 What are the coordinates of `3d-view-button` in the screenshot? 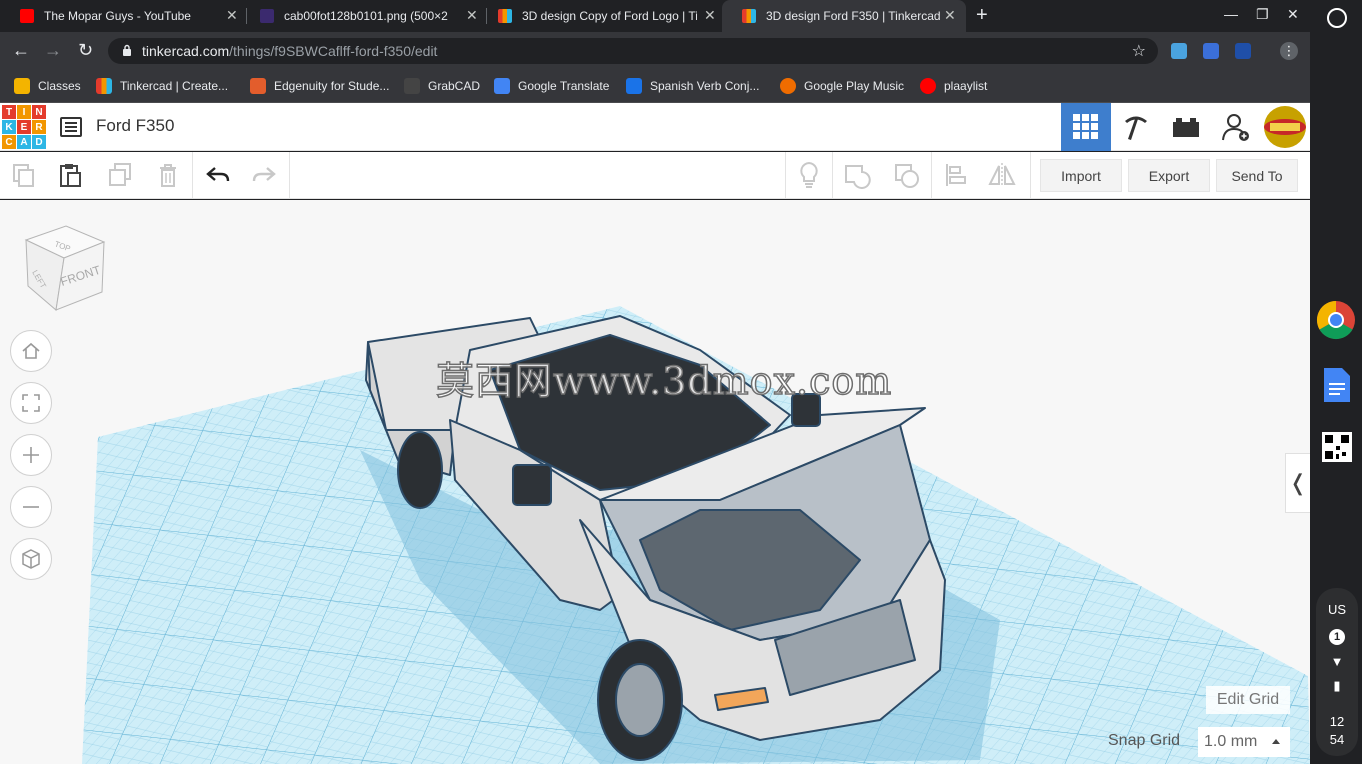 It's located at (1086, 127).